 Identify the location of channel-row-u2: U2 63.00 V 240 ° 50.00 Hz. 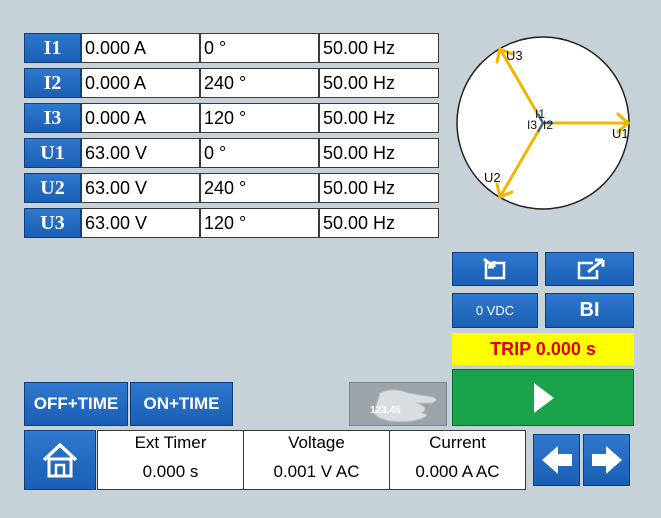
(231, 188).